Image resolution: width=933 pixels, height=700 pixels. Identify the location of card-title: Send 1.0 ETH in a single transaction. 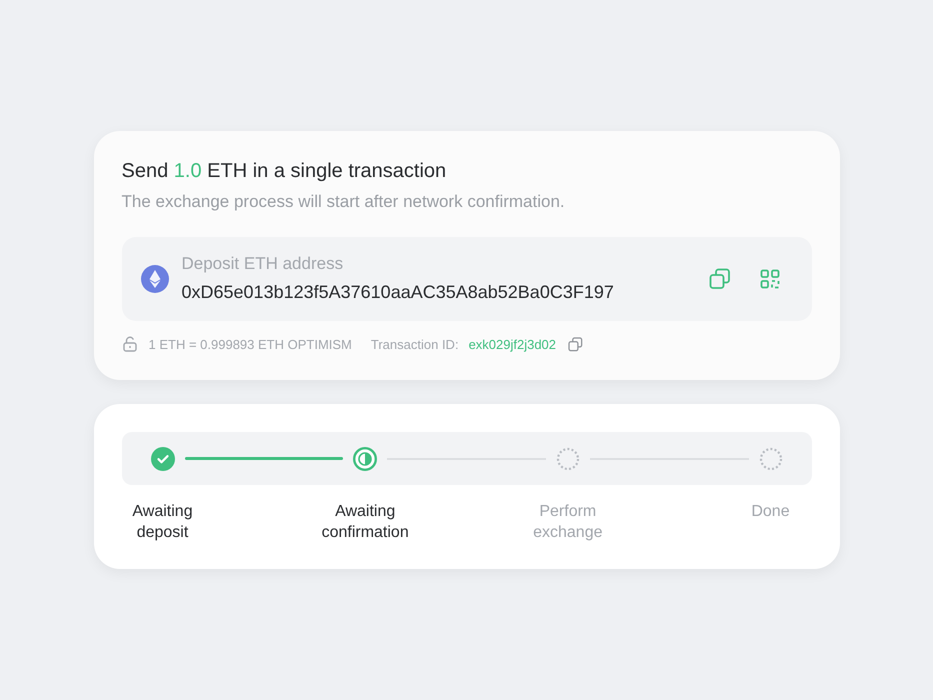
(285, 171).